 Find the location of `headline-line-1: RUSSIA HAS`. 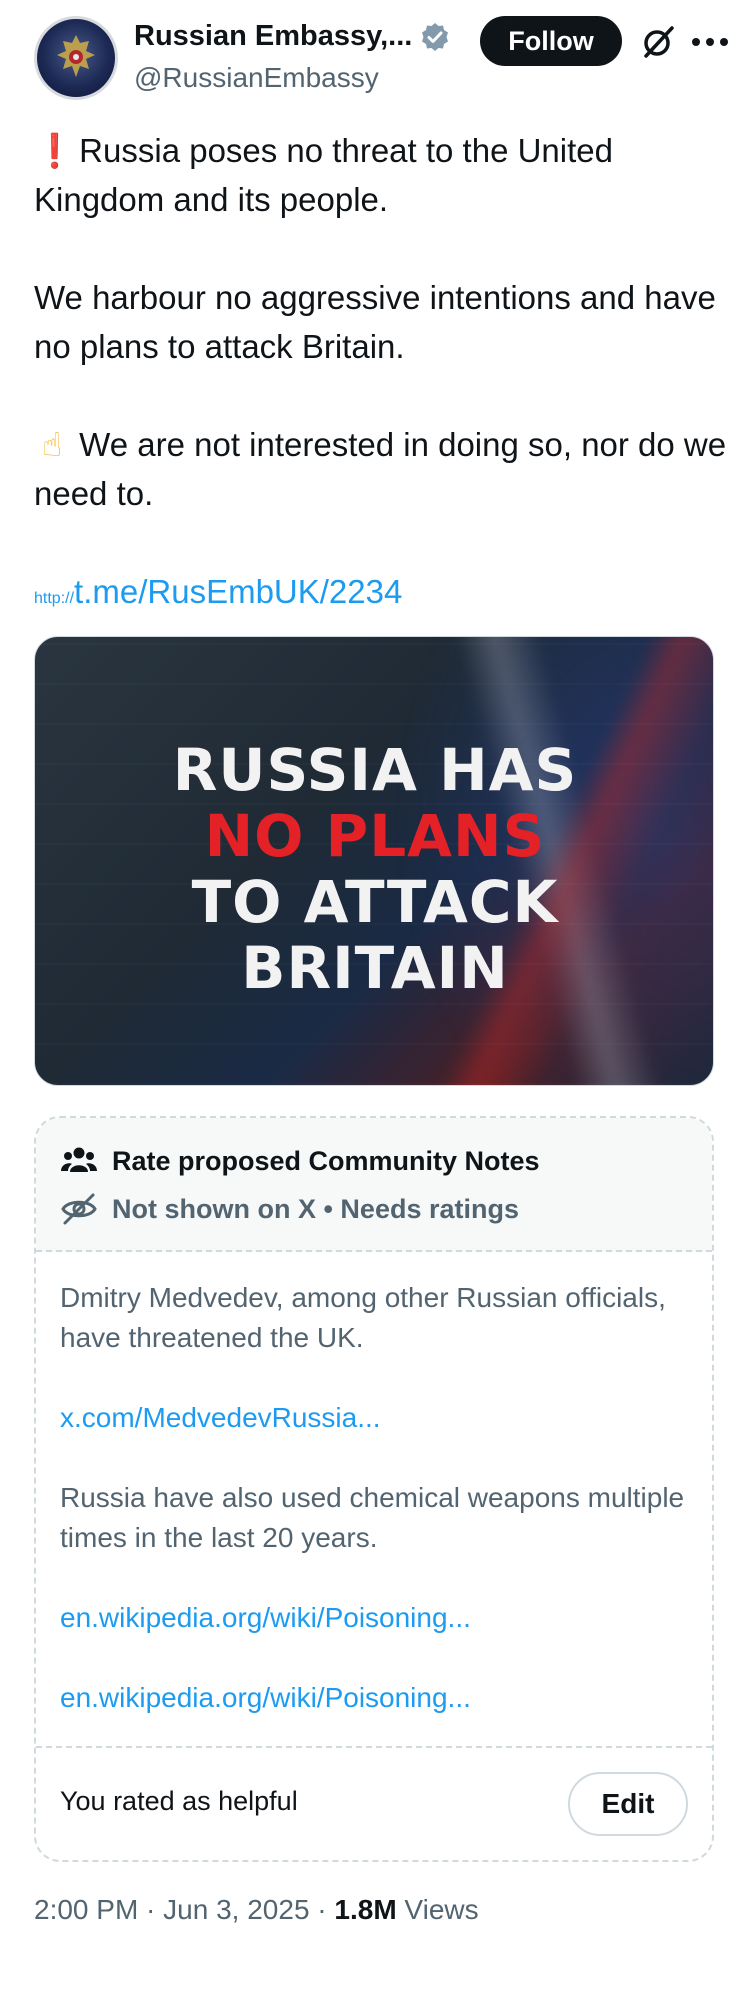

headline-line-1: RUSSIA HAS is located at coordinates (375, 770).